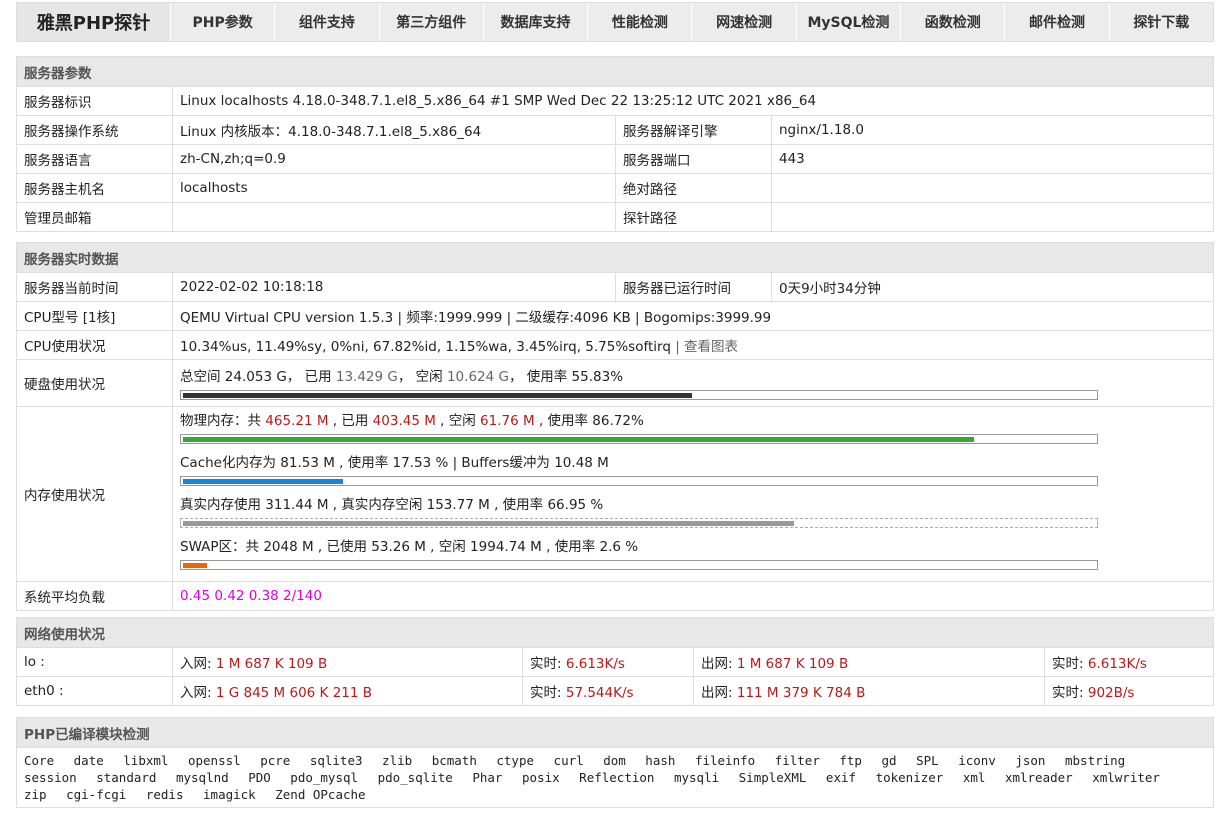  What do you see at coordinates (94, 662) in the screenshot?
I see `iface-name: lo :` at bounding box center [94, 662].